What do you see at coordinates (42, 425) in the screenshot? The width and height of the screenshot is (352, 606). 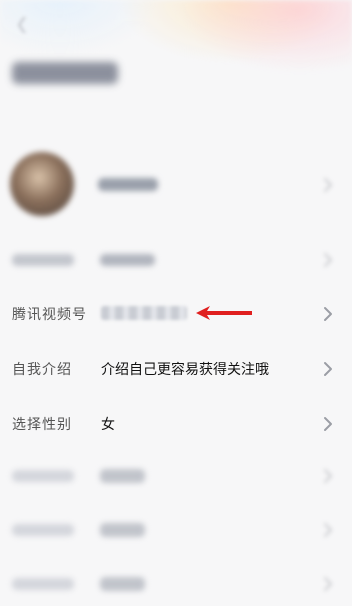 I see `row-label-gender: 选择性别` at bounding box center [42, 425].